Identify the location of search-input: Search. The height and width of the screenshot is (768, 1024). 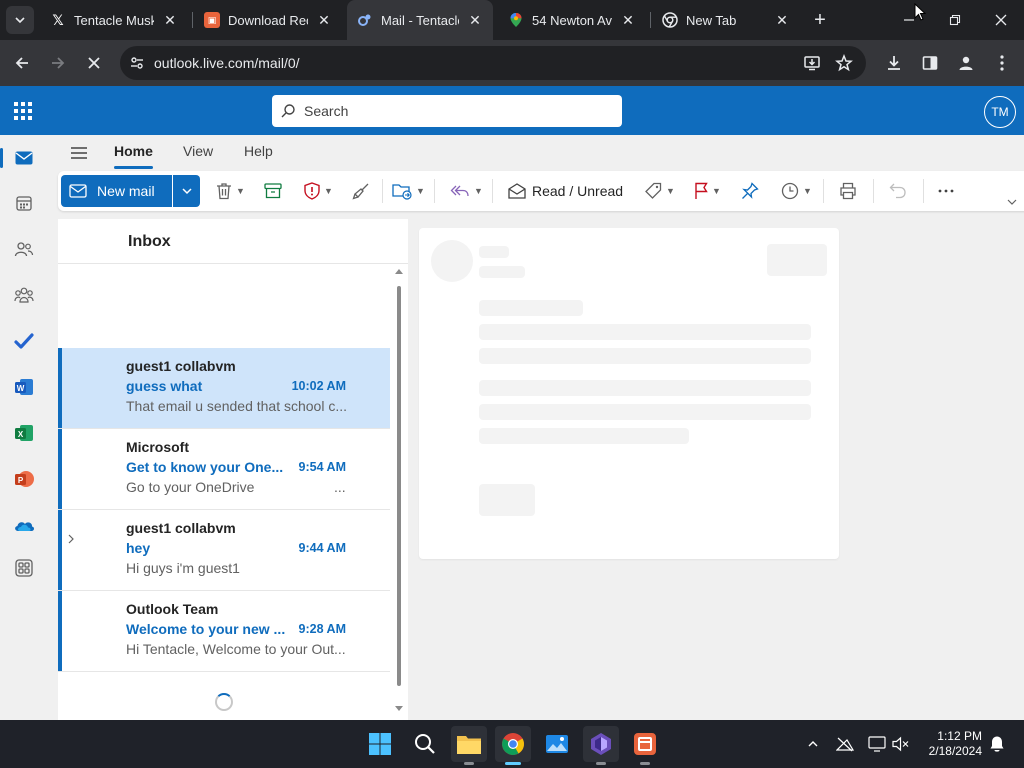
(447, 111).